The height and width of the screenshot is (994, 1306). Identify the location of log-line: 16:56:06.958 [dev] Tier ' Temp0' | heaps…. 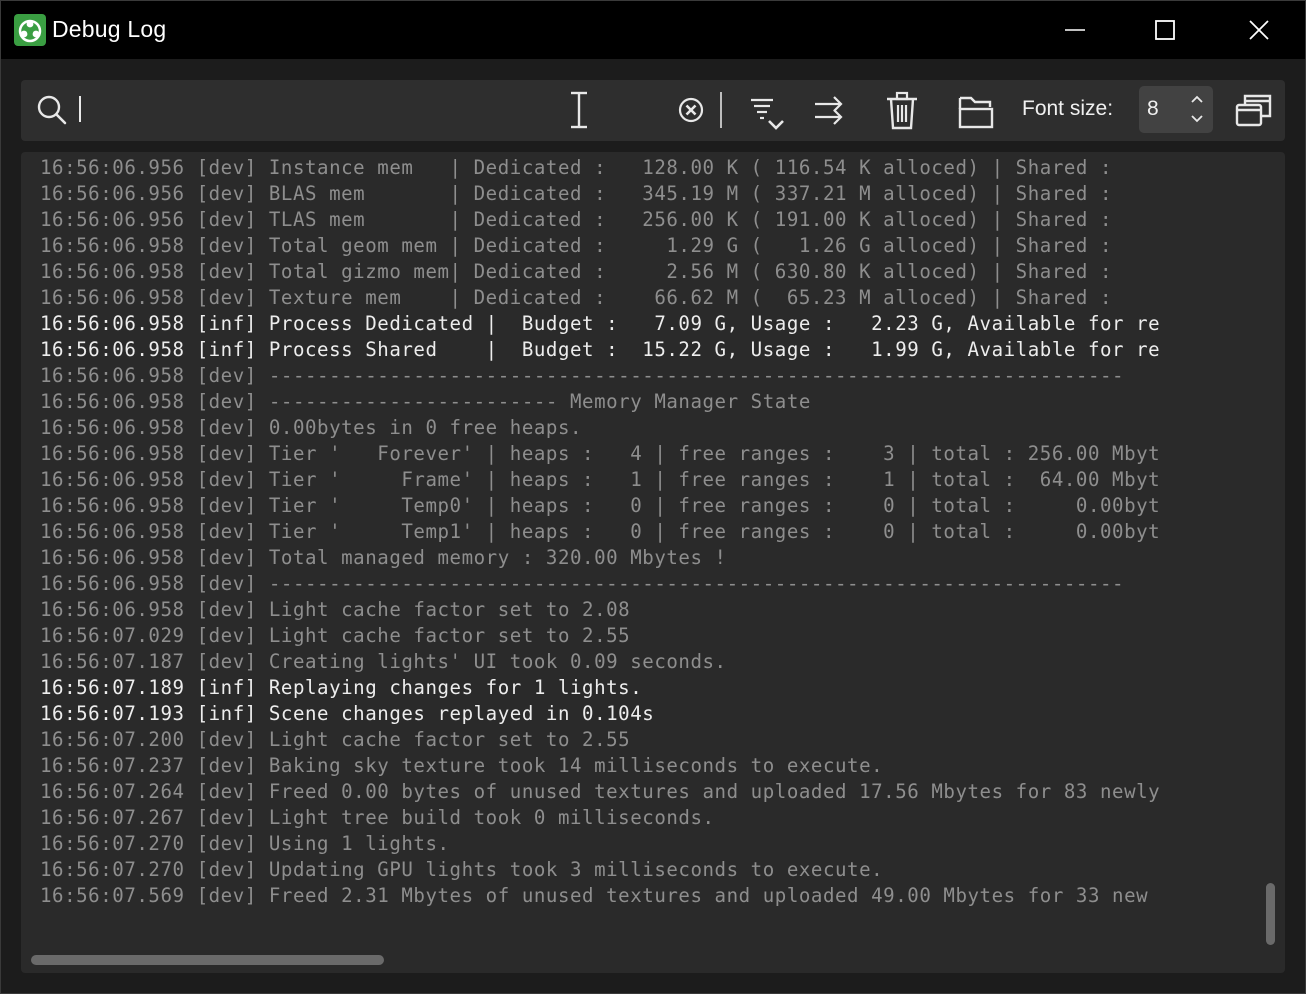
(600, 505).